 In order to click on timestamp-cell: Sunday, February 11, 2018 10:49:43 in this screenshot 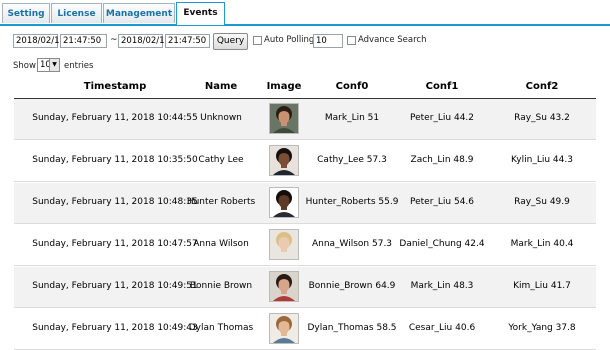, I will do `click(115, 328)`.